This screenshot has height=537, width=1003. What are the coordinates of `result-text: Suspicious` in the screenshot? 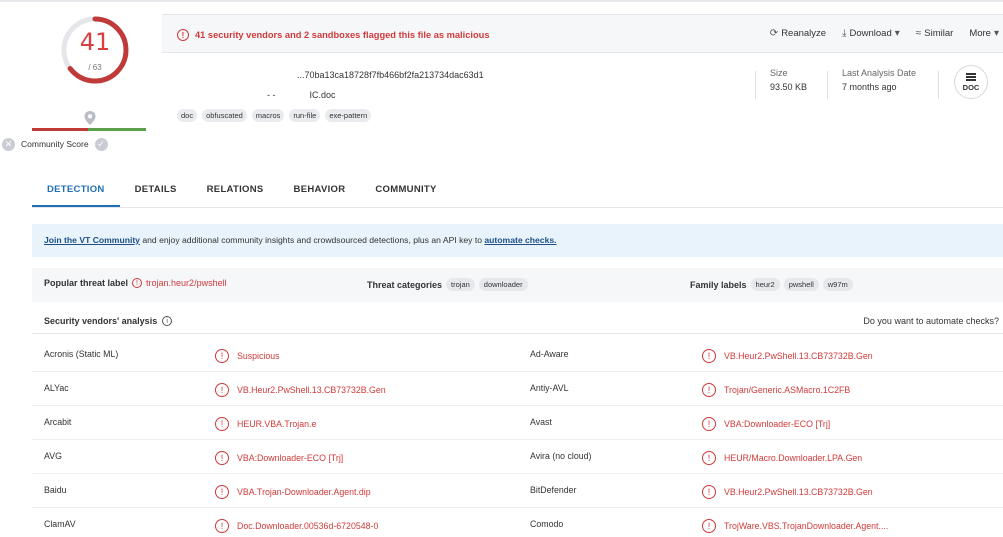 It's located at (258, 356).